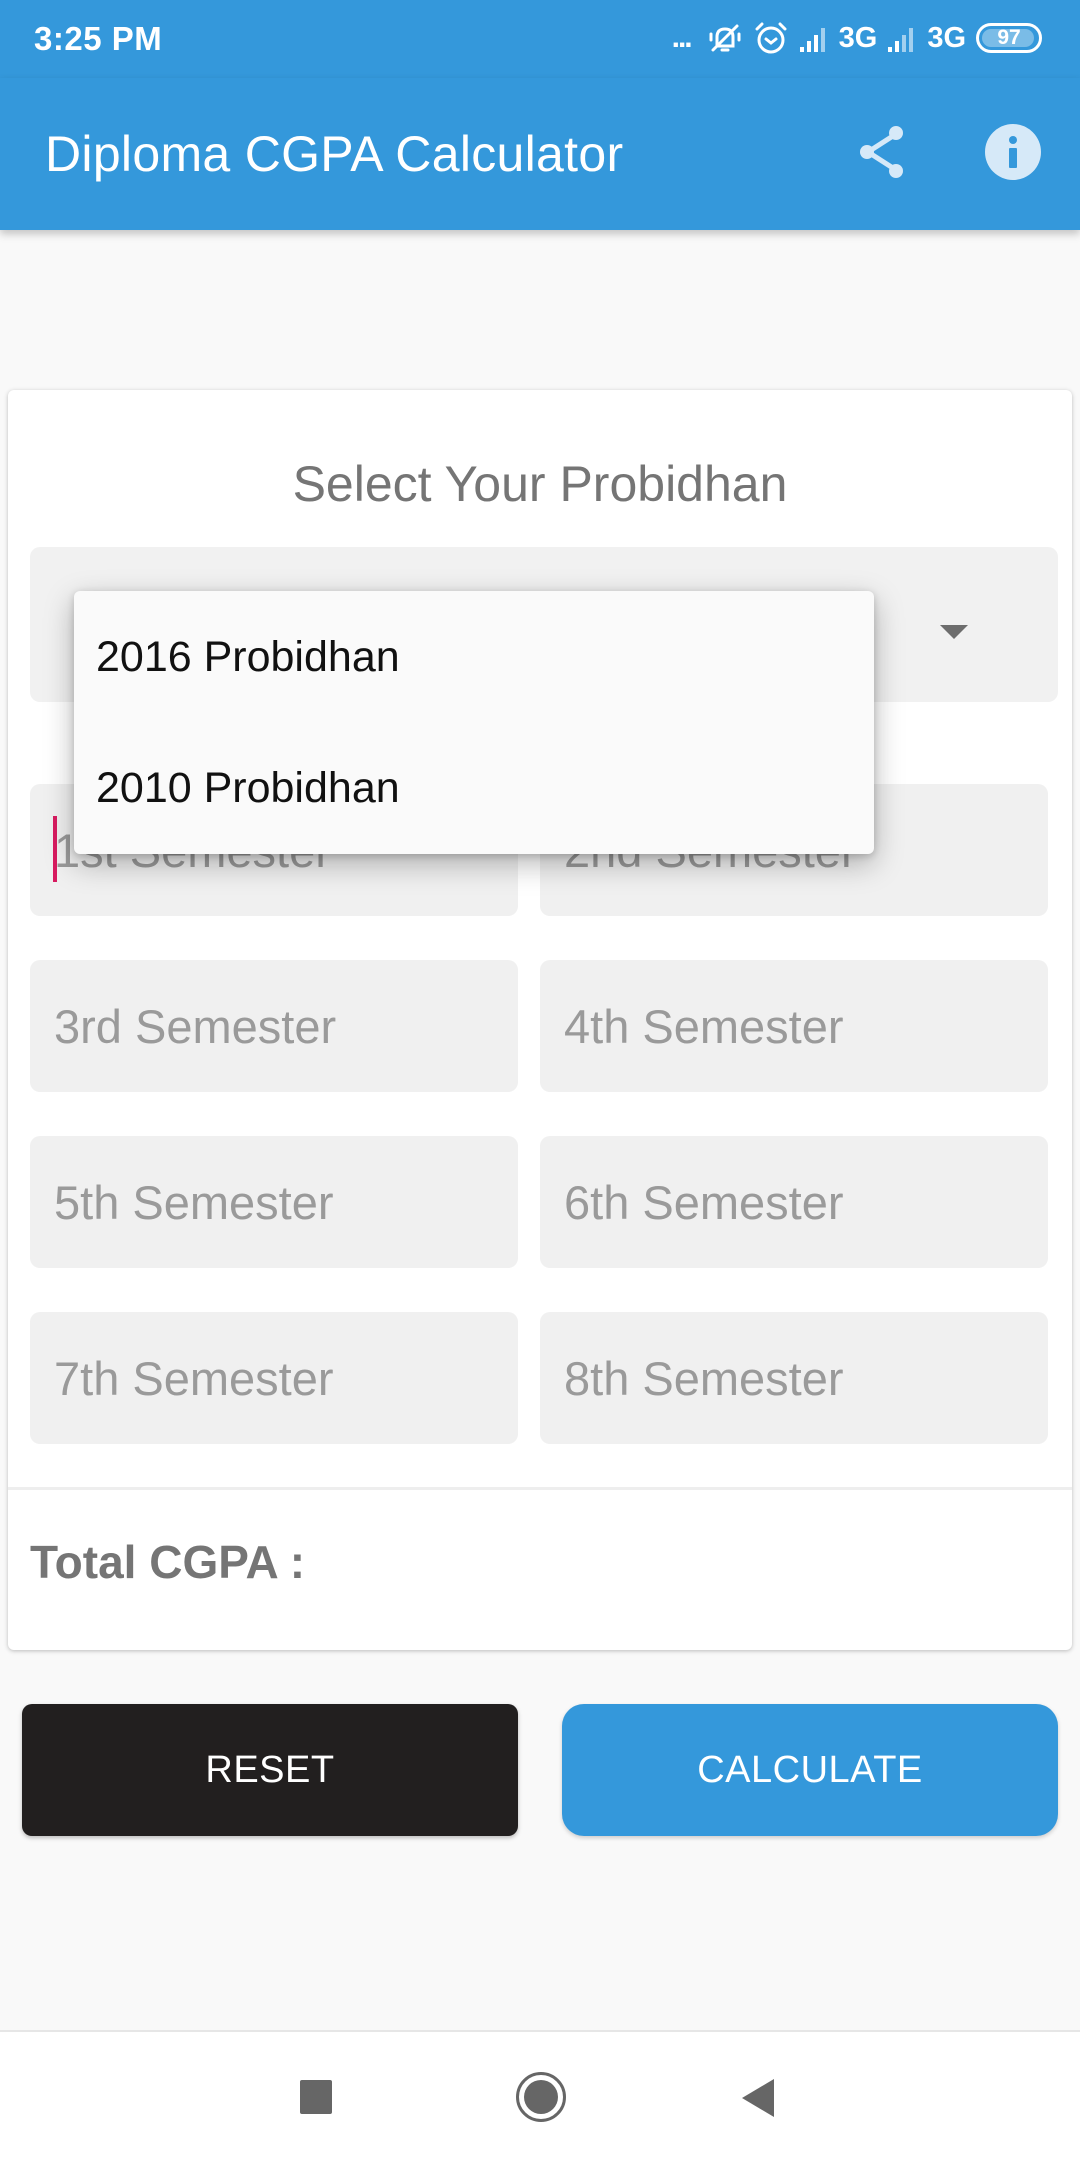 The image size is (1080, 2160). What do you see at coordinates (704, 1378) in the screenshot?
I see `semester-8-placeholder: 8th Semester` at bounding box center [704, 1378].